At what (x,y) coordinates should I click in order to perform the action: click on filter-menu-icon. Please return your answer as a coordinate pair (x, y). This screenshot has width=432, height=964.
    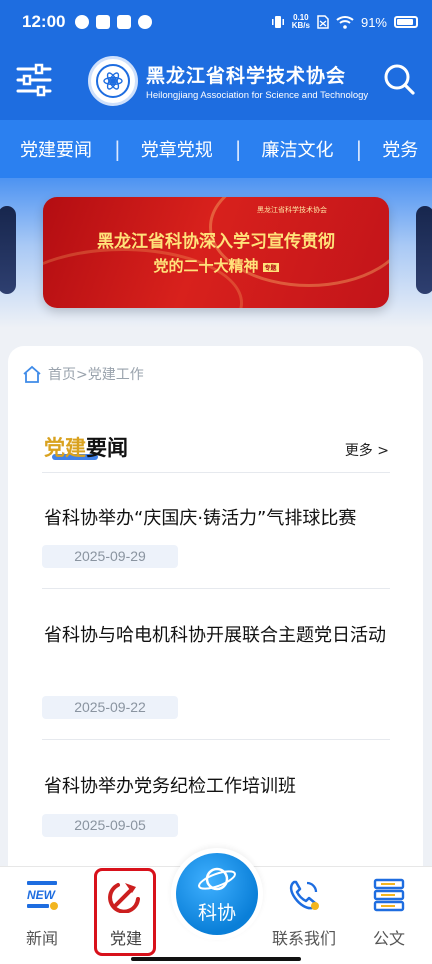
    Looking at the image, I should click on (34, 80).